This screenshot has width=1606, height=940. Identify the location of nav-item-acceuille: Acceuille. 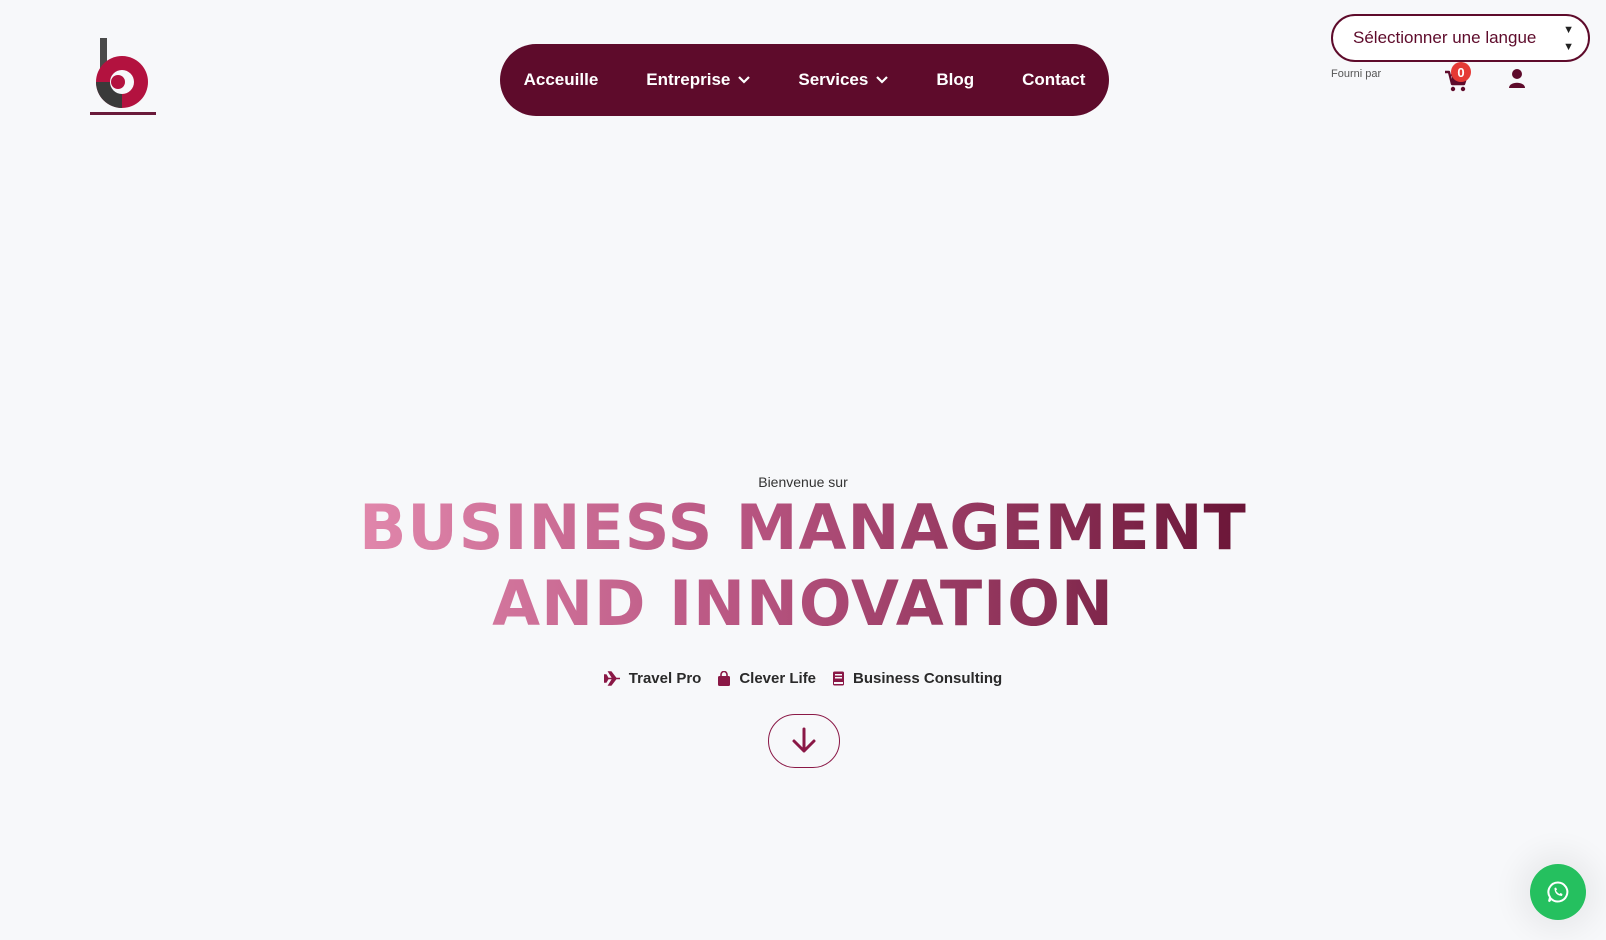
(561, 80).